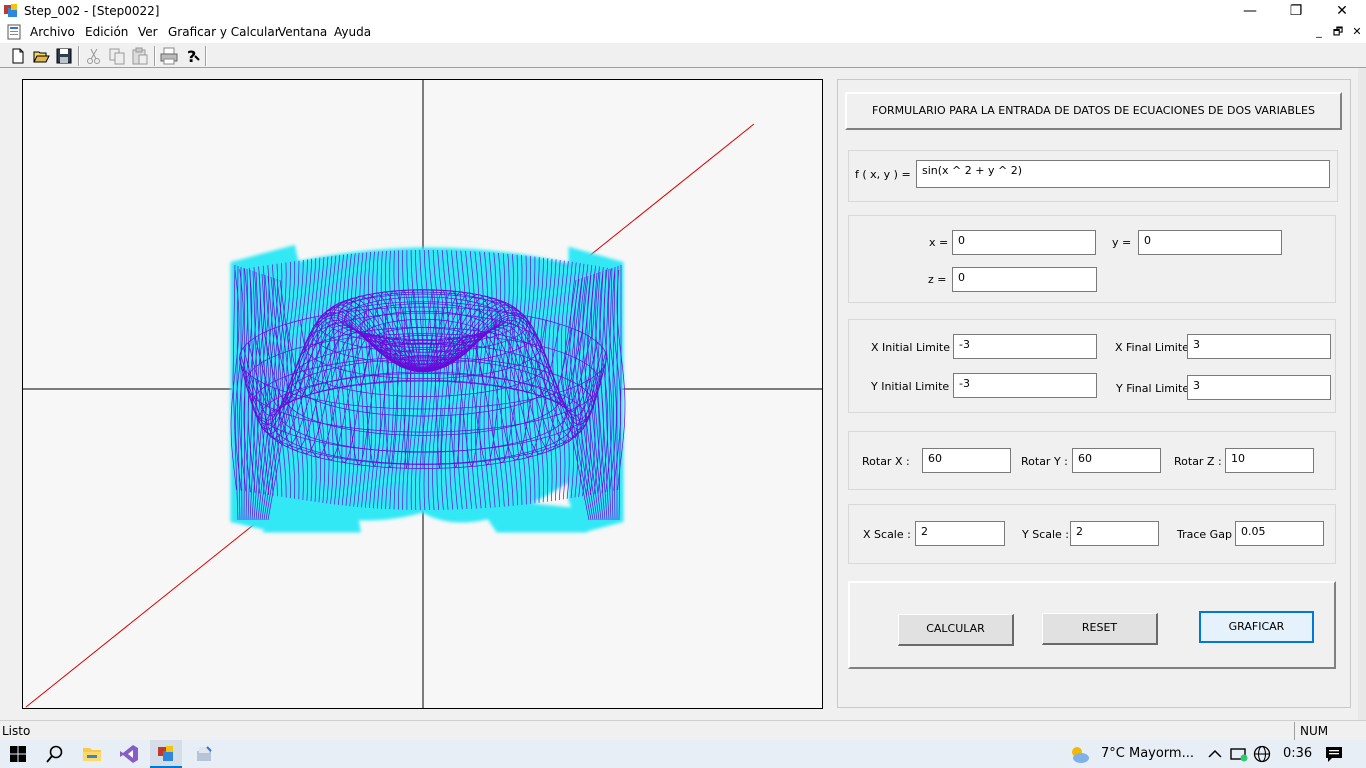 This screenshot has width=1366, height=768. Describe the element at coordinates (148, 32) in the screenshot. I see `menu-ver: Ver` at that location.